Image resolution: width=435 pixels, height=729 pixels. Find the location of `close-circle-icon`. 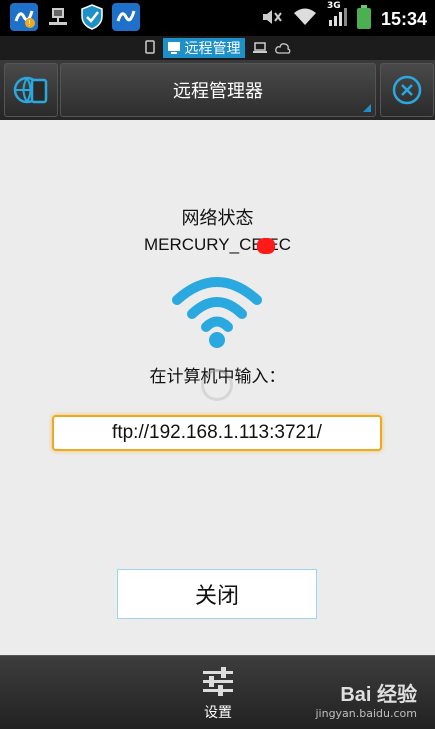

close-circle-icon is located at coordinates (407, 90).